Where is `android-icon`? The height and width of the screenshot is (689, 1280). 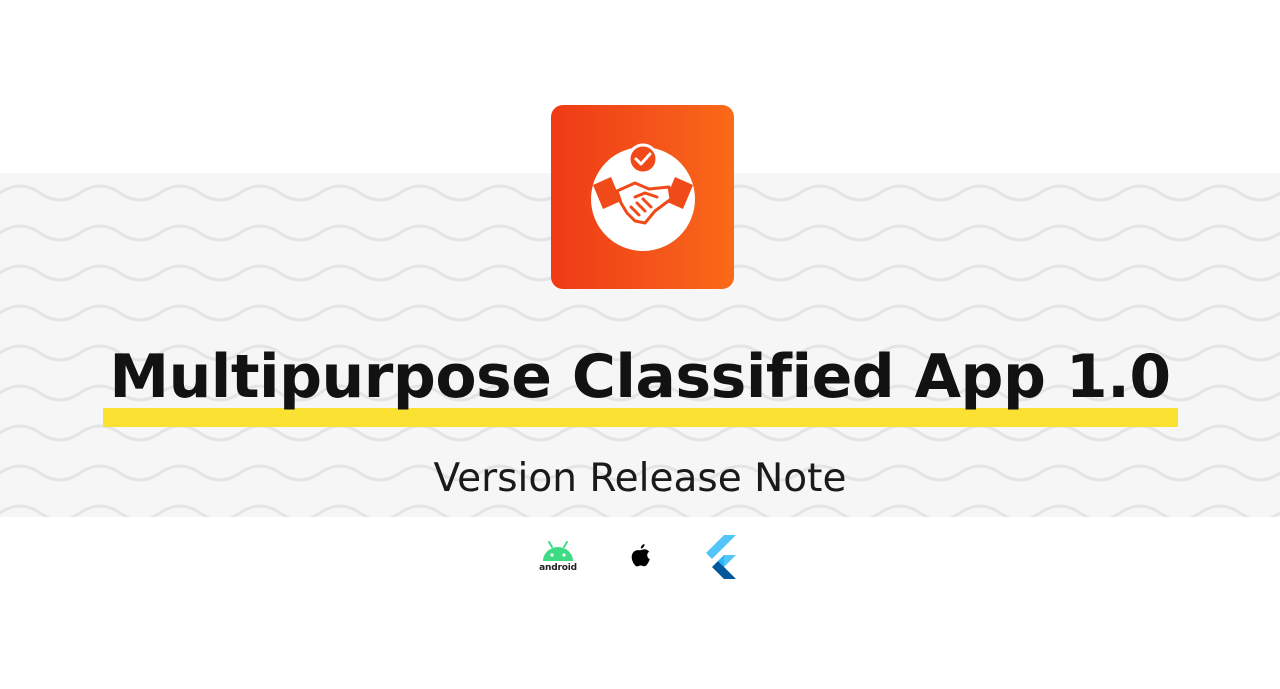
android-icon is located at coordinates (558, 550).